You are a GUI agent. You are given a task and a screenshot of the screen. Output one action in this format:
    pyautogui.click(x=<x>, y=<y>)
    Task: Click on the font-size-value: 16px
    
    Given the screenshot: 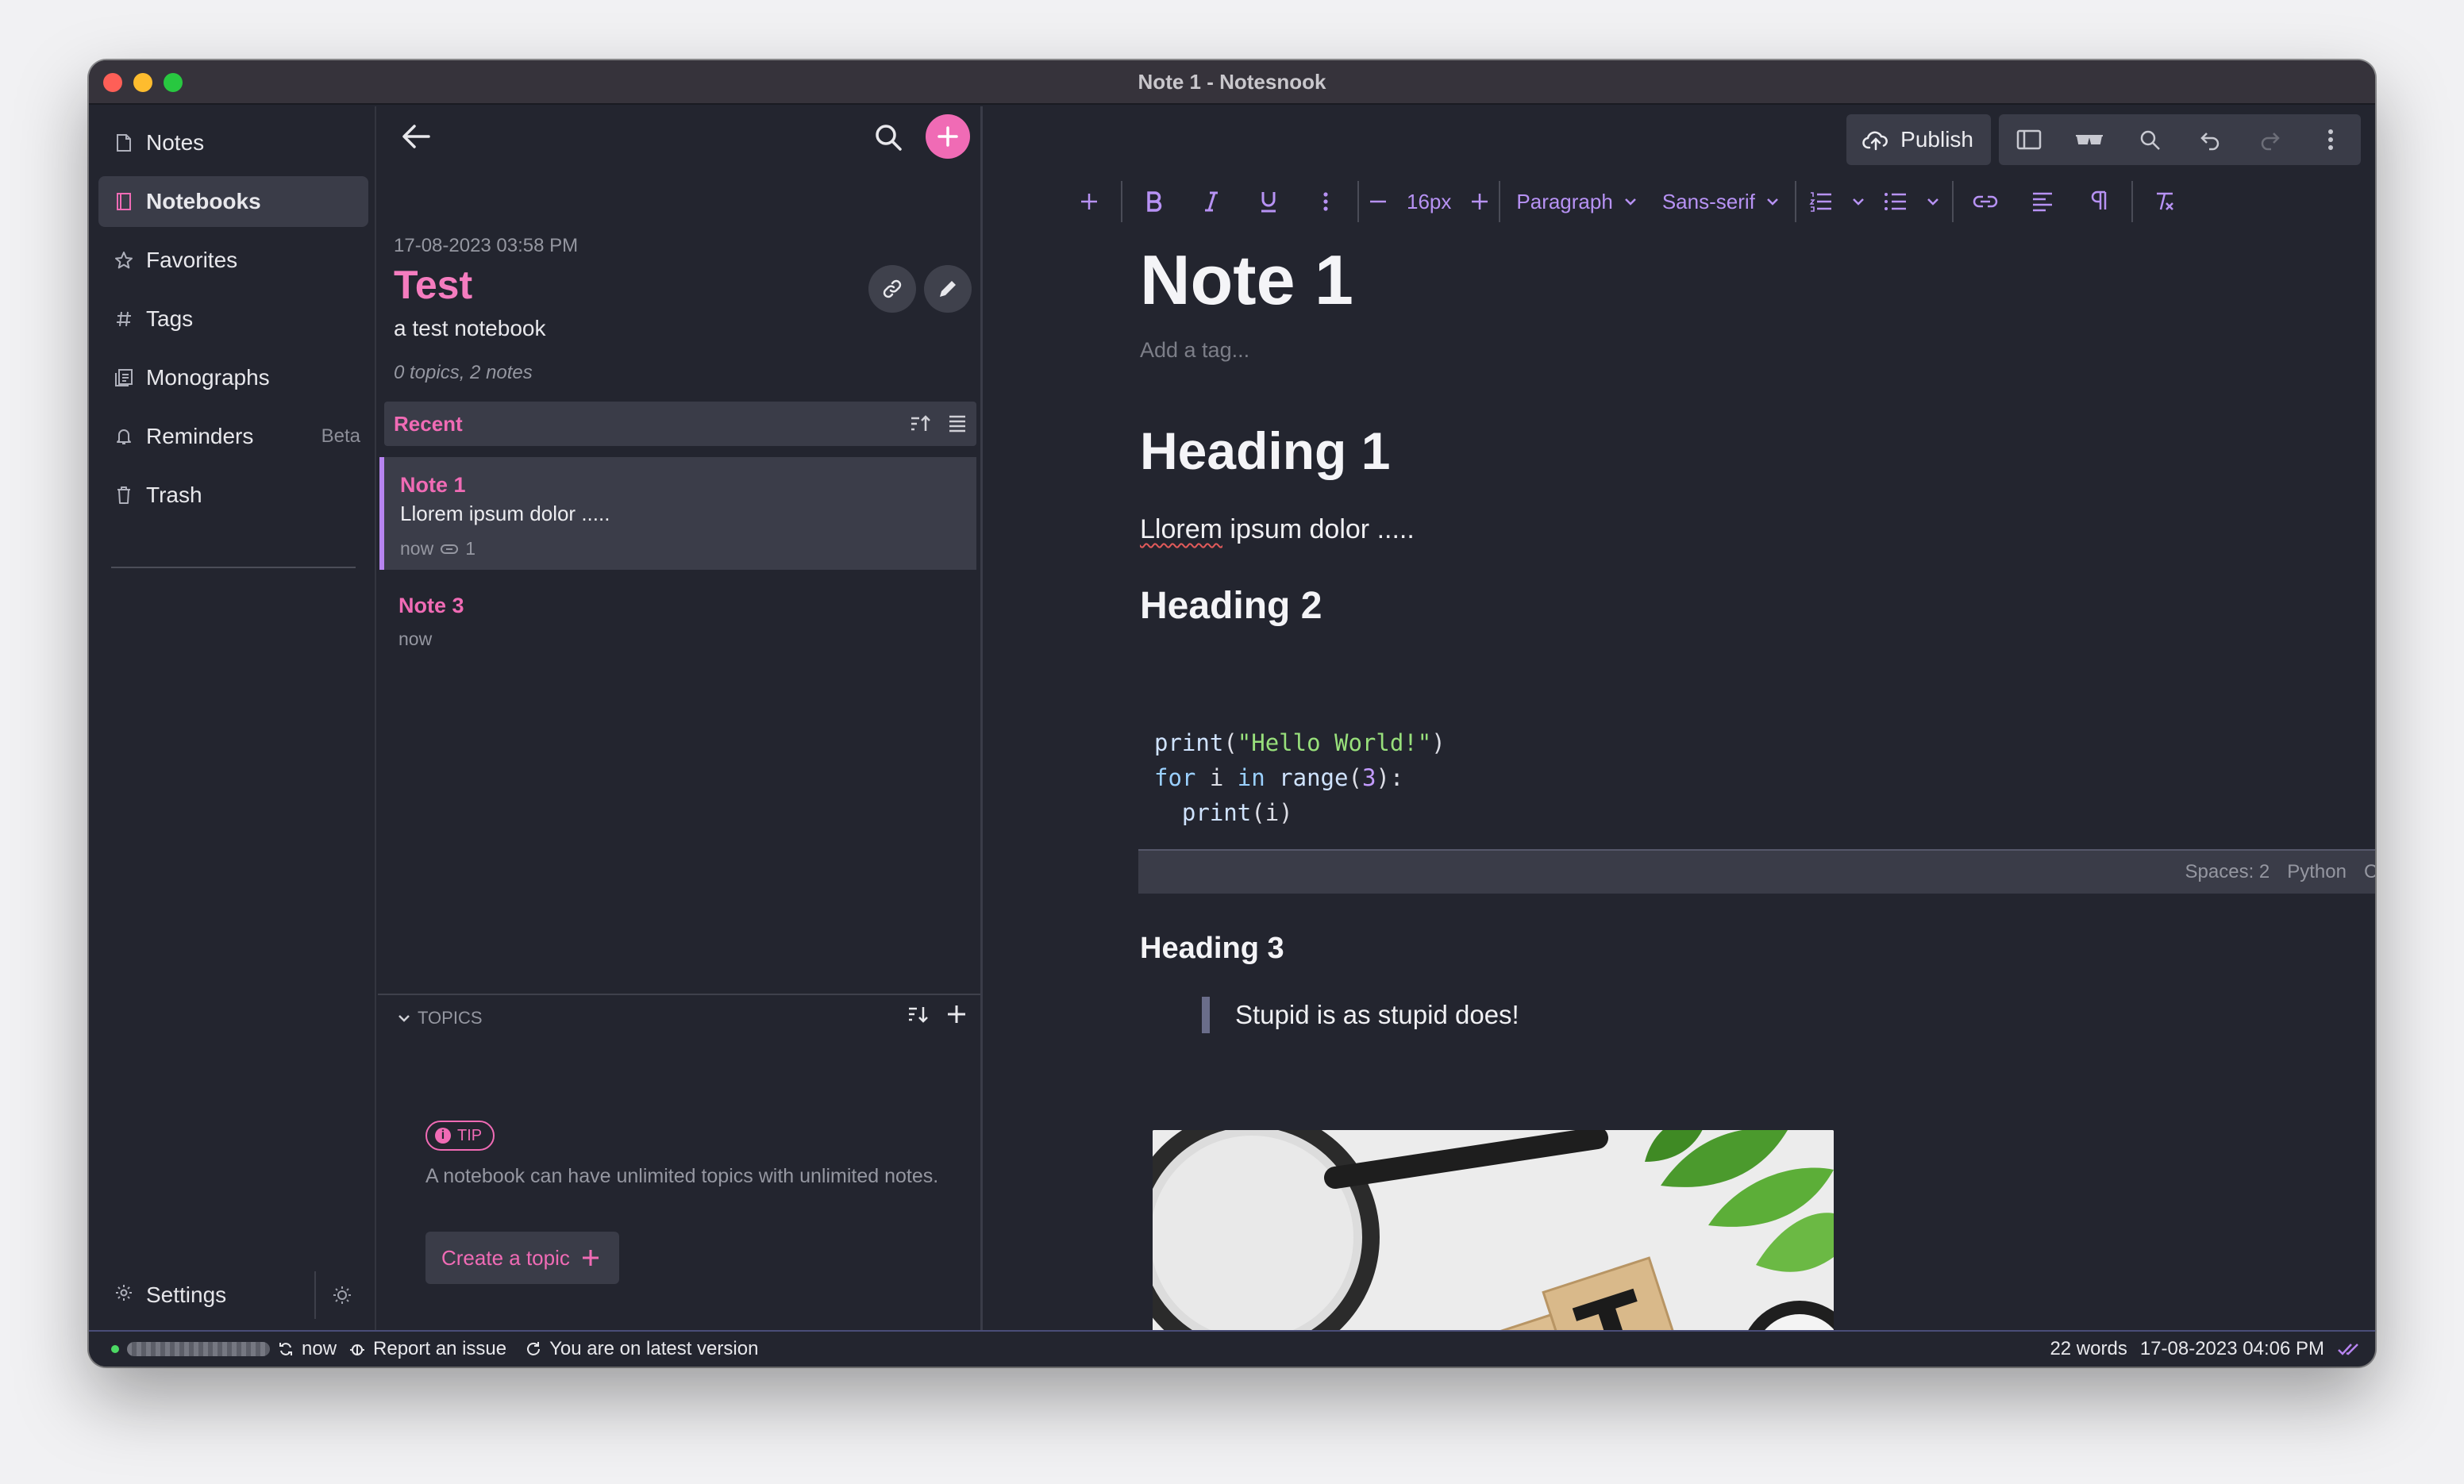 What is the action you would take?
    pyautogui.click(x=1429, y=201)
    